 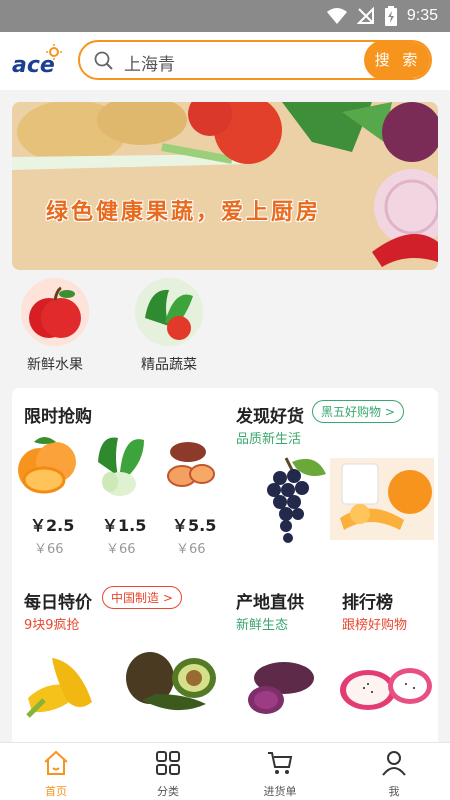 I want to click on purple-potato-product-image, so click(x=278, y=685).